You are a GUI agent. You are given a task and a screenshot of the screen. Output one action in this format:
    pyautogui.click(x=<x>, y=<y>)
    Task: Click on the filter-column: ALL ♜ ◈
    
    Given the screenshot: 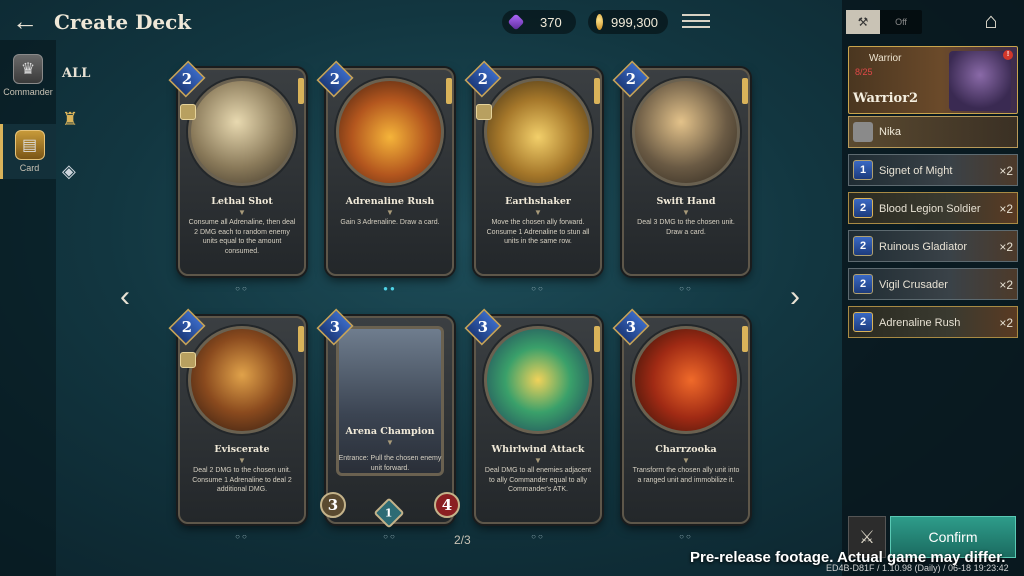 What is the action you would take?
    pyautogui.click(x=77, y=124)
    